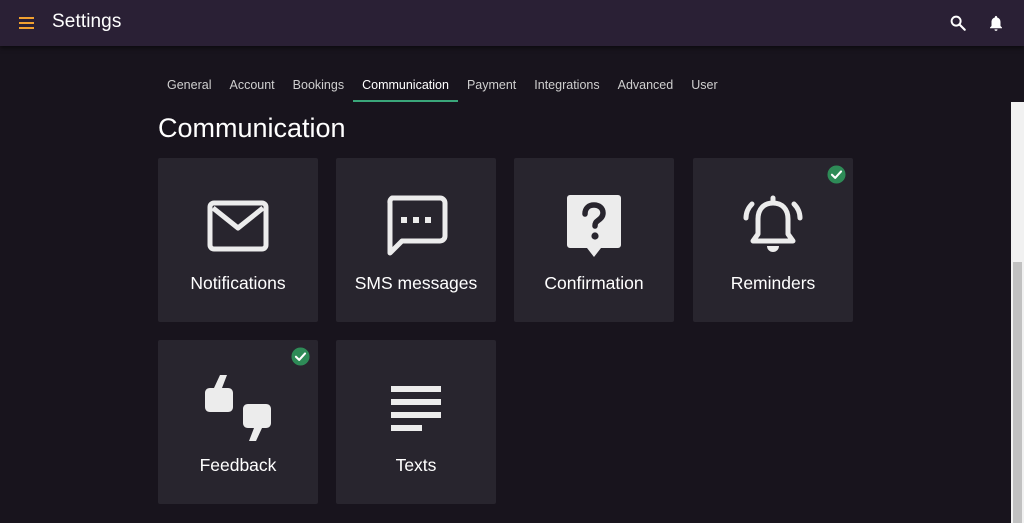  What do you see at coordinates (594, 226) in the screenshot?
I see `question-icon` at bounding box center [594, 226].